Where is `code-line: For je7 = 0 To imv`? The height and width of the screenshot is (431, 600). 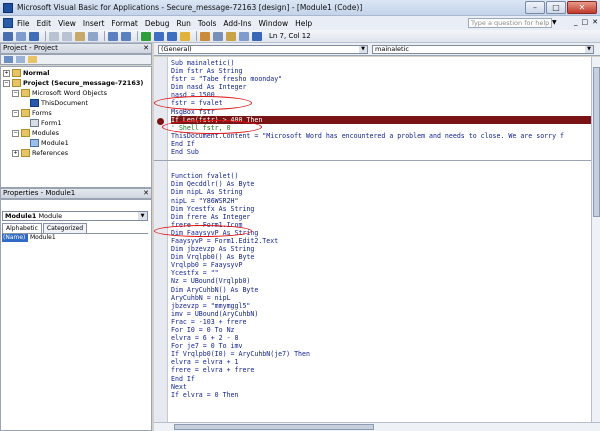 code-line: For je7 = 0 To imv is located at coordinates (381, 346).